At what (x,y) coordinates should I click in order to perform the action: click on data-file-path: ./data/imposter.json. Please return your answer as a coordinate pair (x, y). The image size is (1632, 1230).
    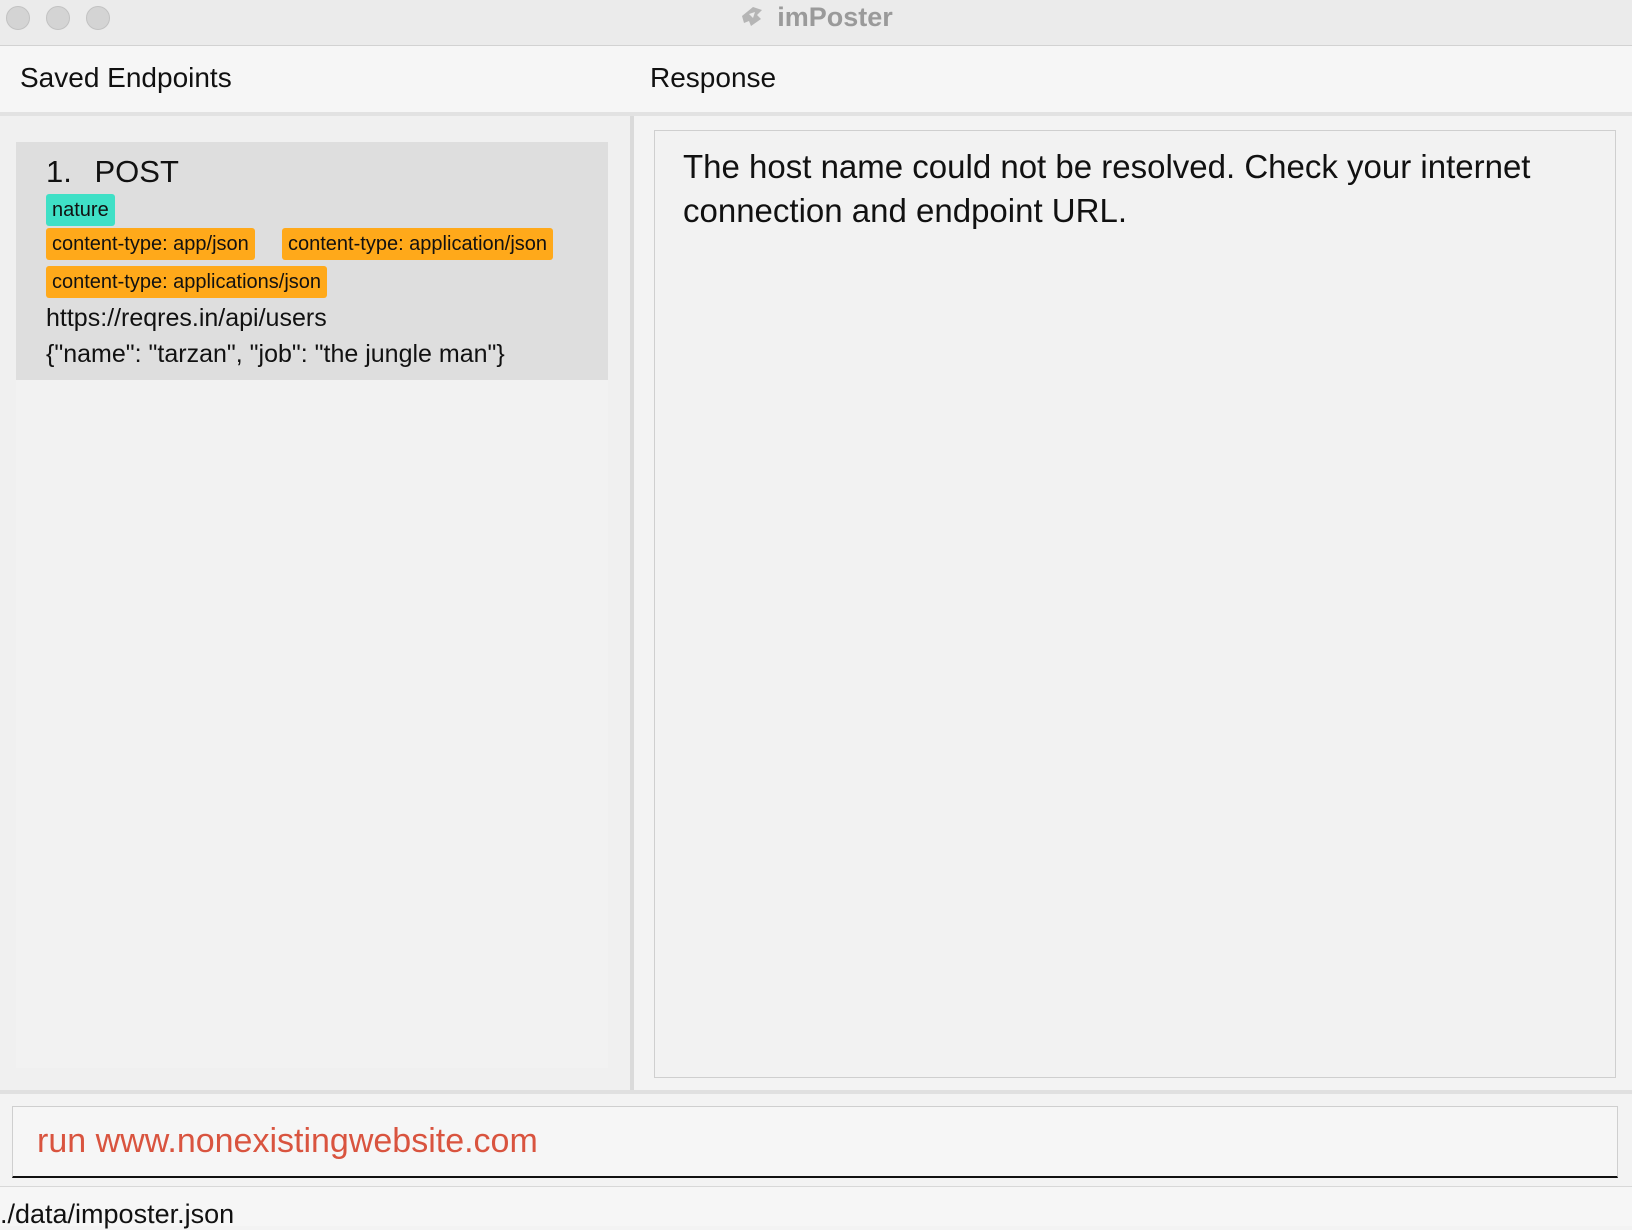
    Looking at the image, I should click on (117, 1214).